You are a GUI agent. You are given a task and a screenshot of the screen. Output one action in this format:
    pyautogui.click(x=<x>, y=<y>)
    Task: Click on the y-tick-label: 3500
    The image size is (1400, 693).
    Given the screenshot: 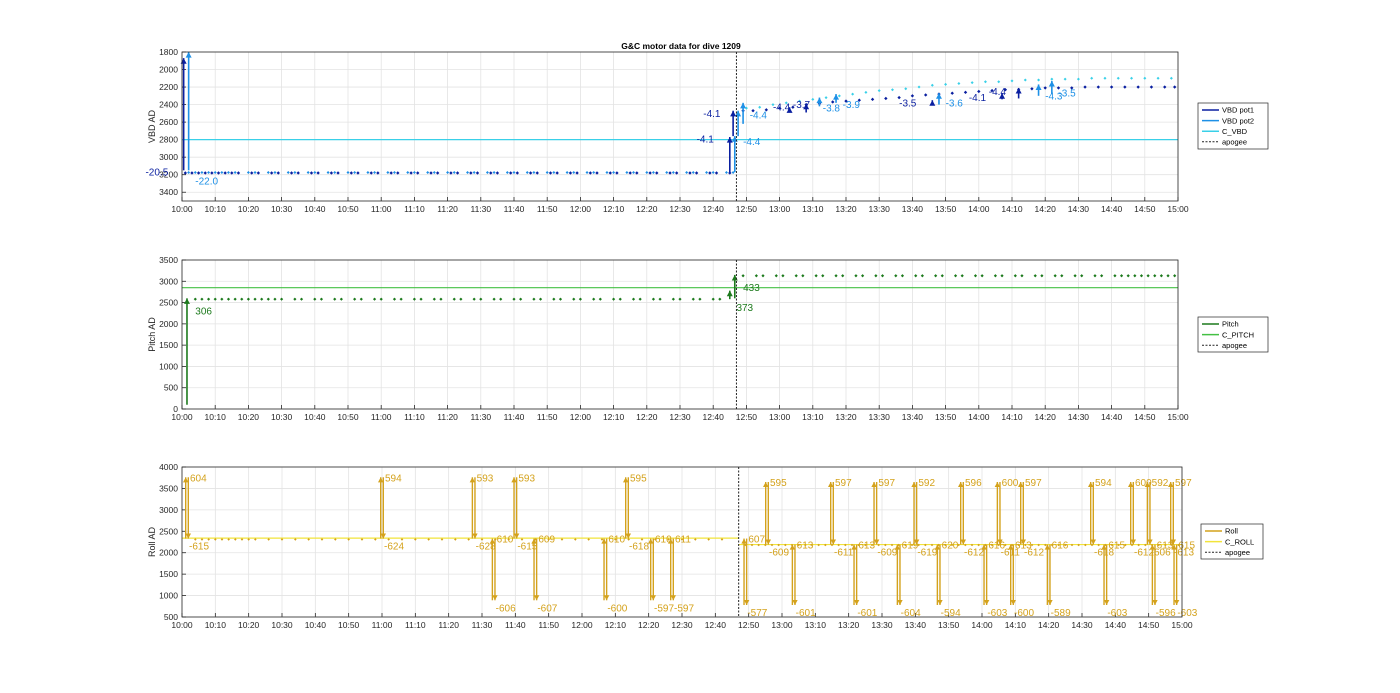 What is the action you would take?
    pyautogui.click(x=168, y=260)
    